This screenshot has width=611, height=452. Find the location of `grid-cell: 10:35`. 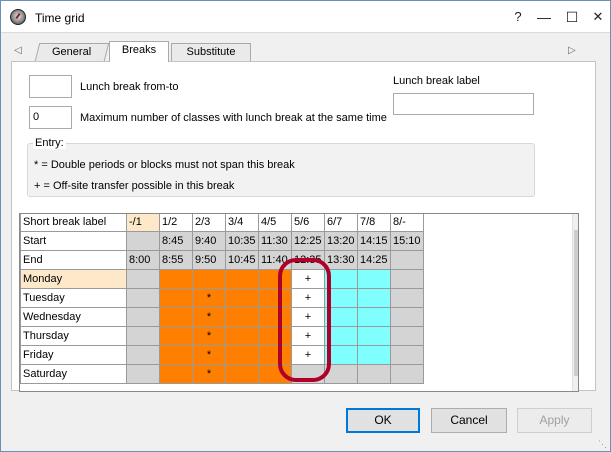

grid-cell: 10:35 is located at coordinates (242, 241).